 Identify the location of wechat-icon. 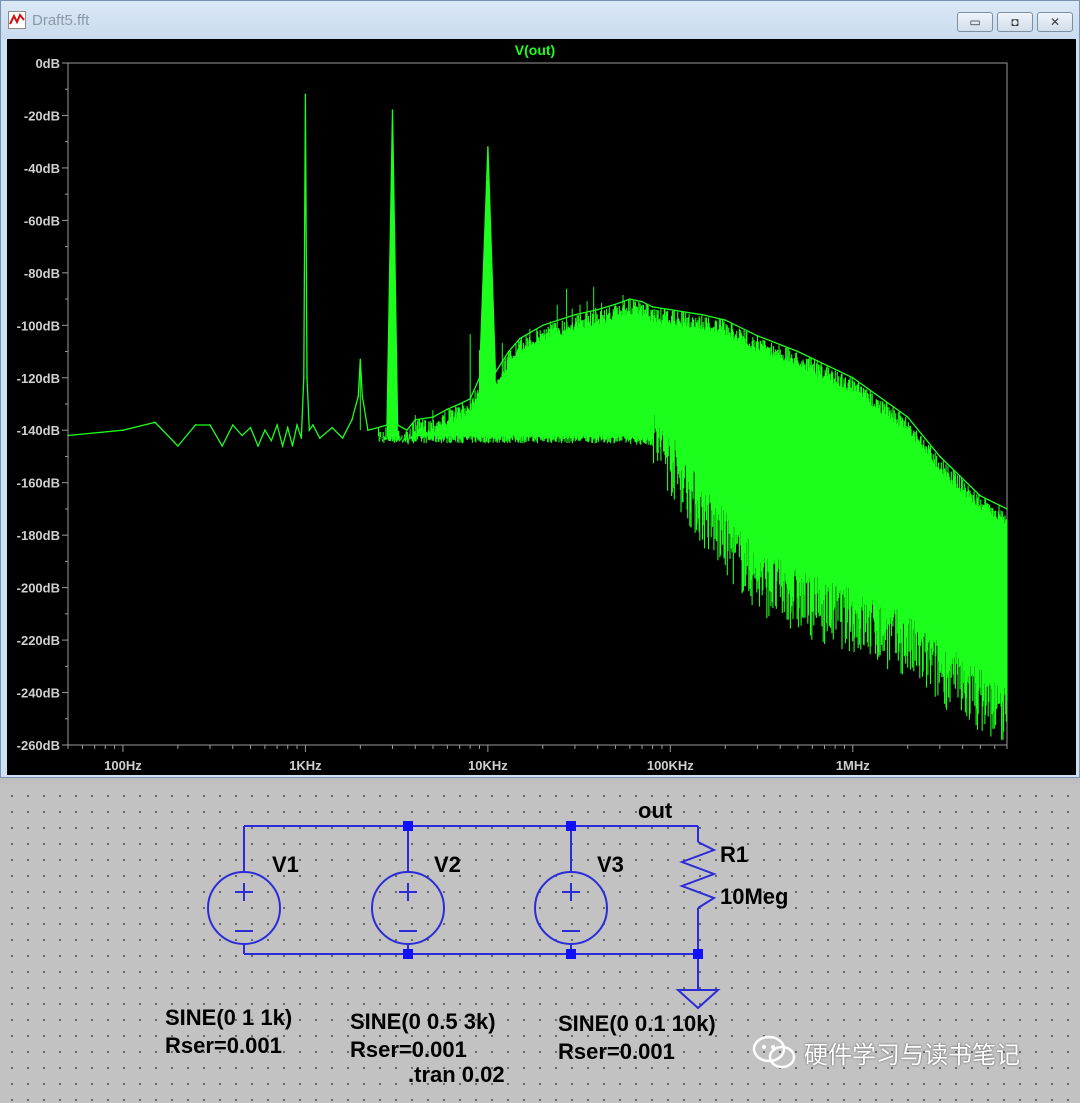
(774, 1052).